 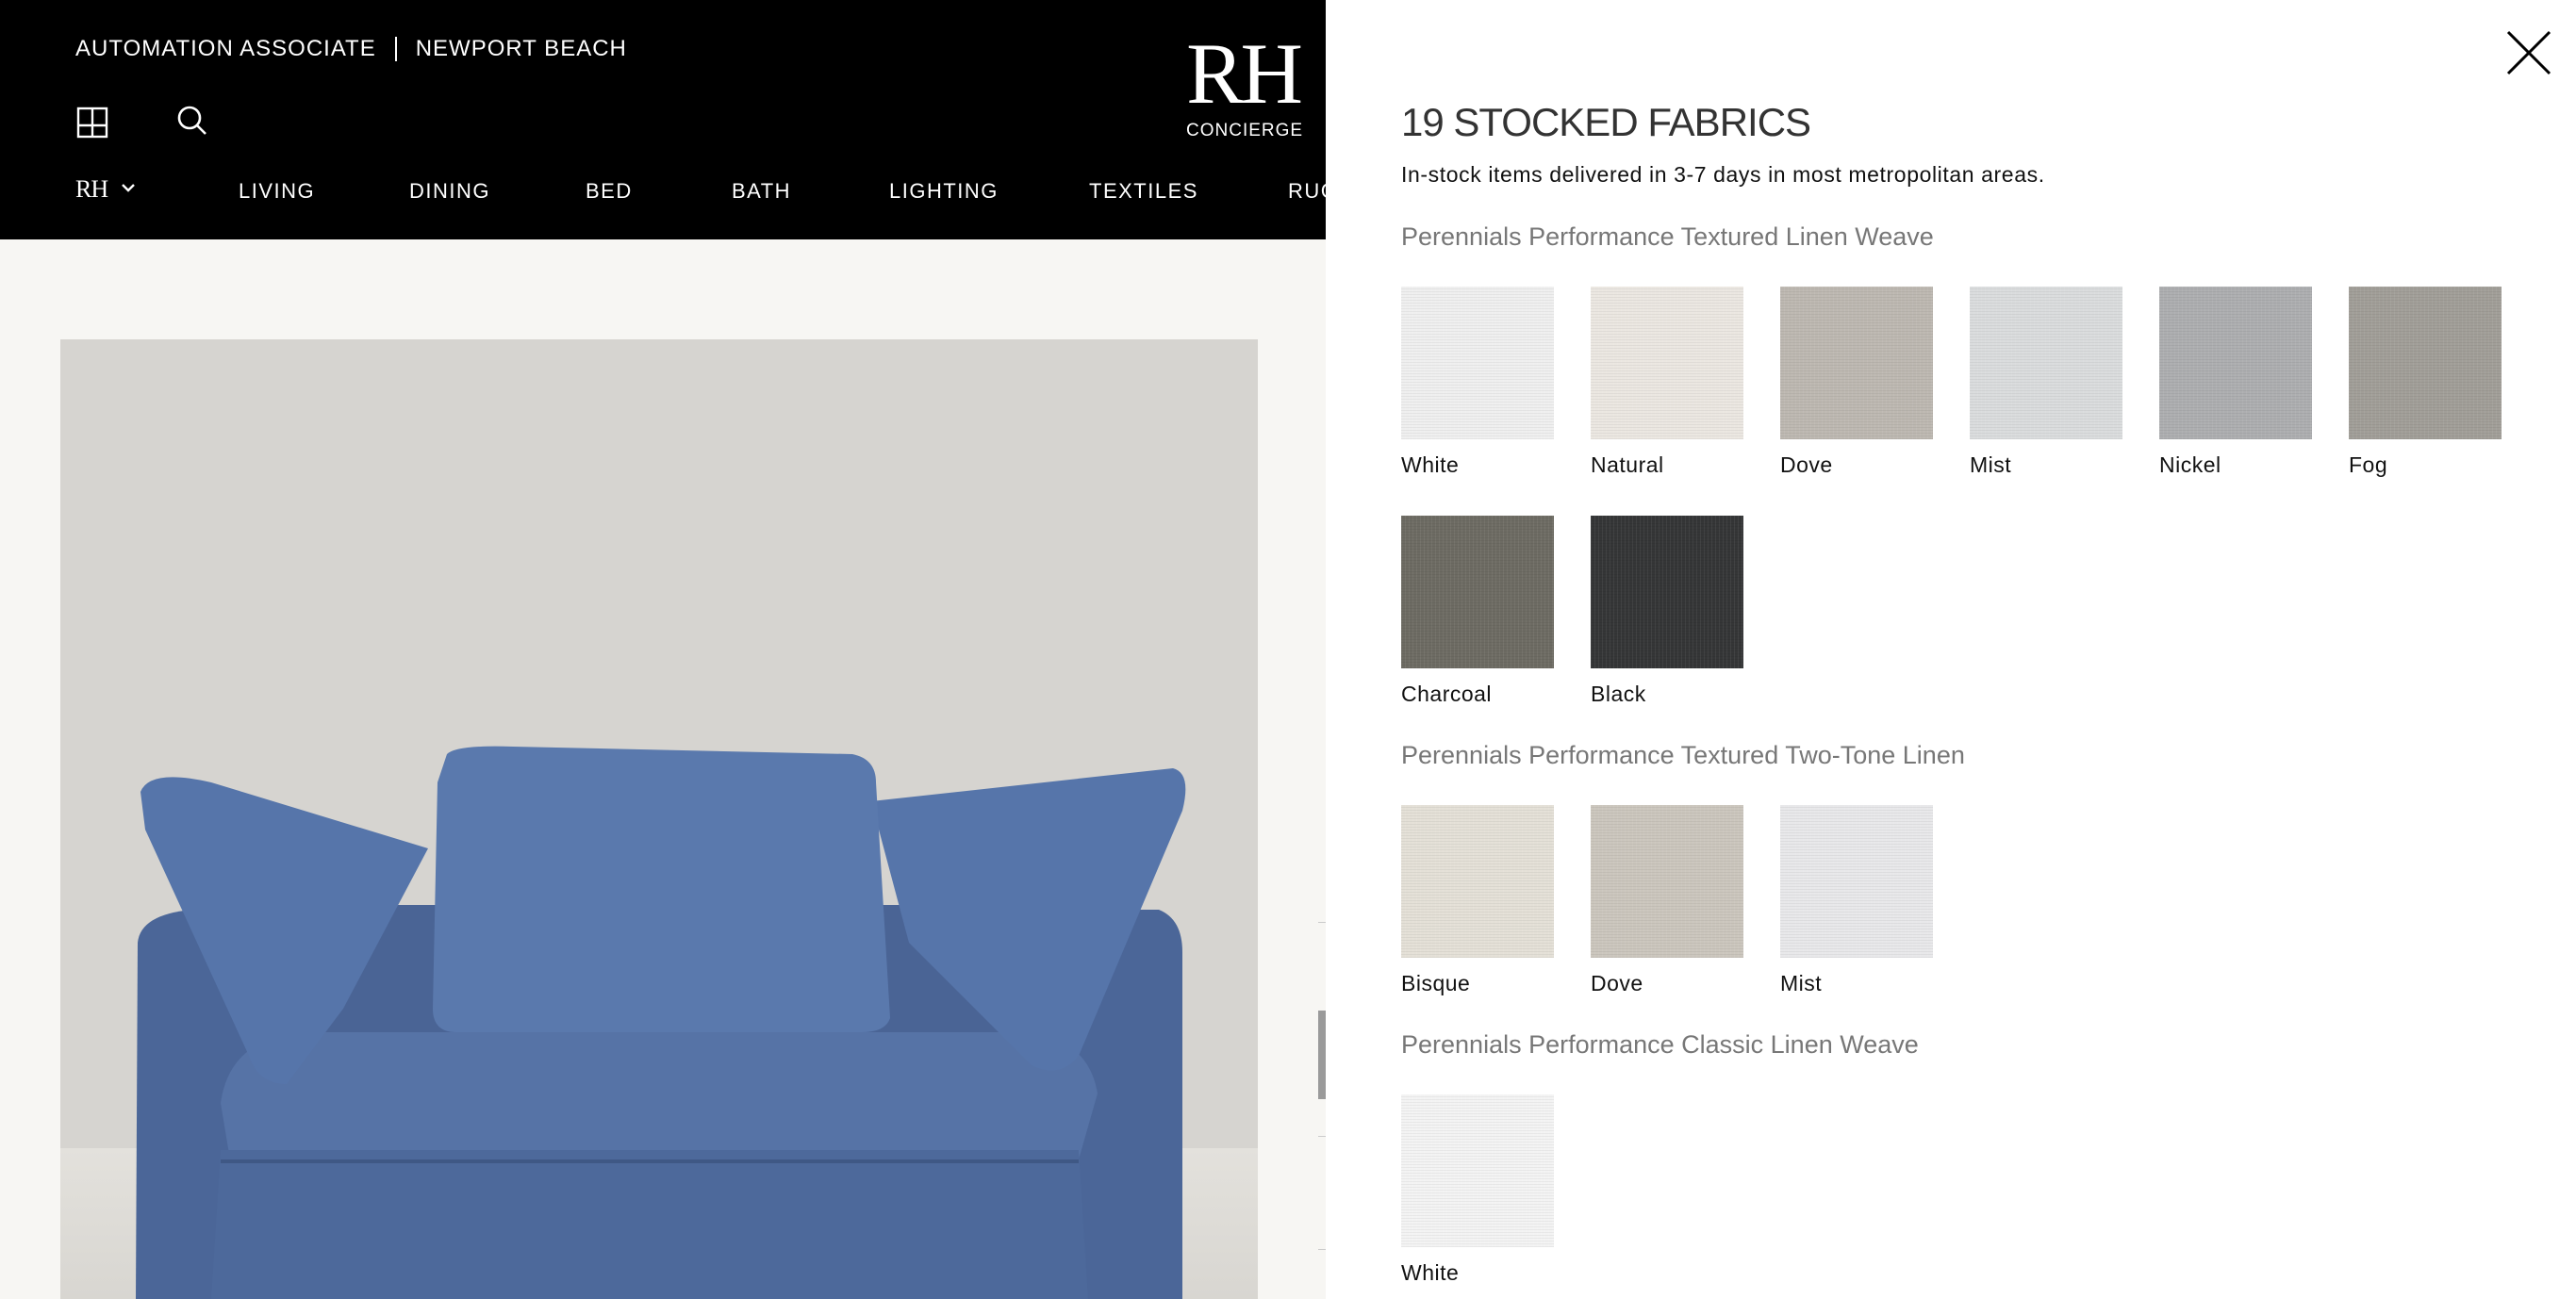 I want to click on swatch-natural: Natural, so click(x=1667, y=382).